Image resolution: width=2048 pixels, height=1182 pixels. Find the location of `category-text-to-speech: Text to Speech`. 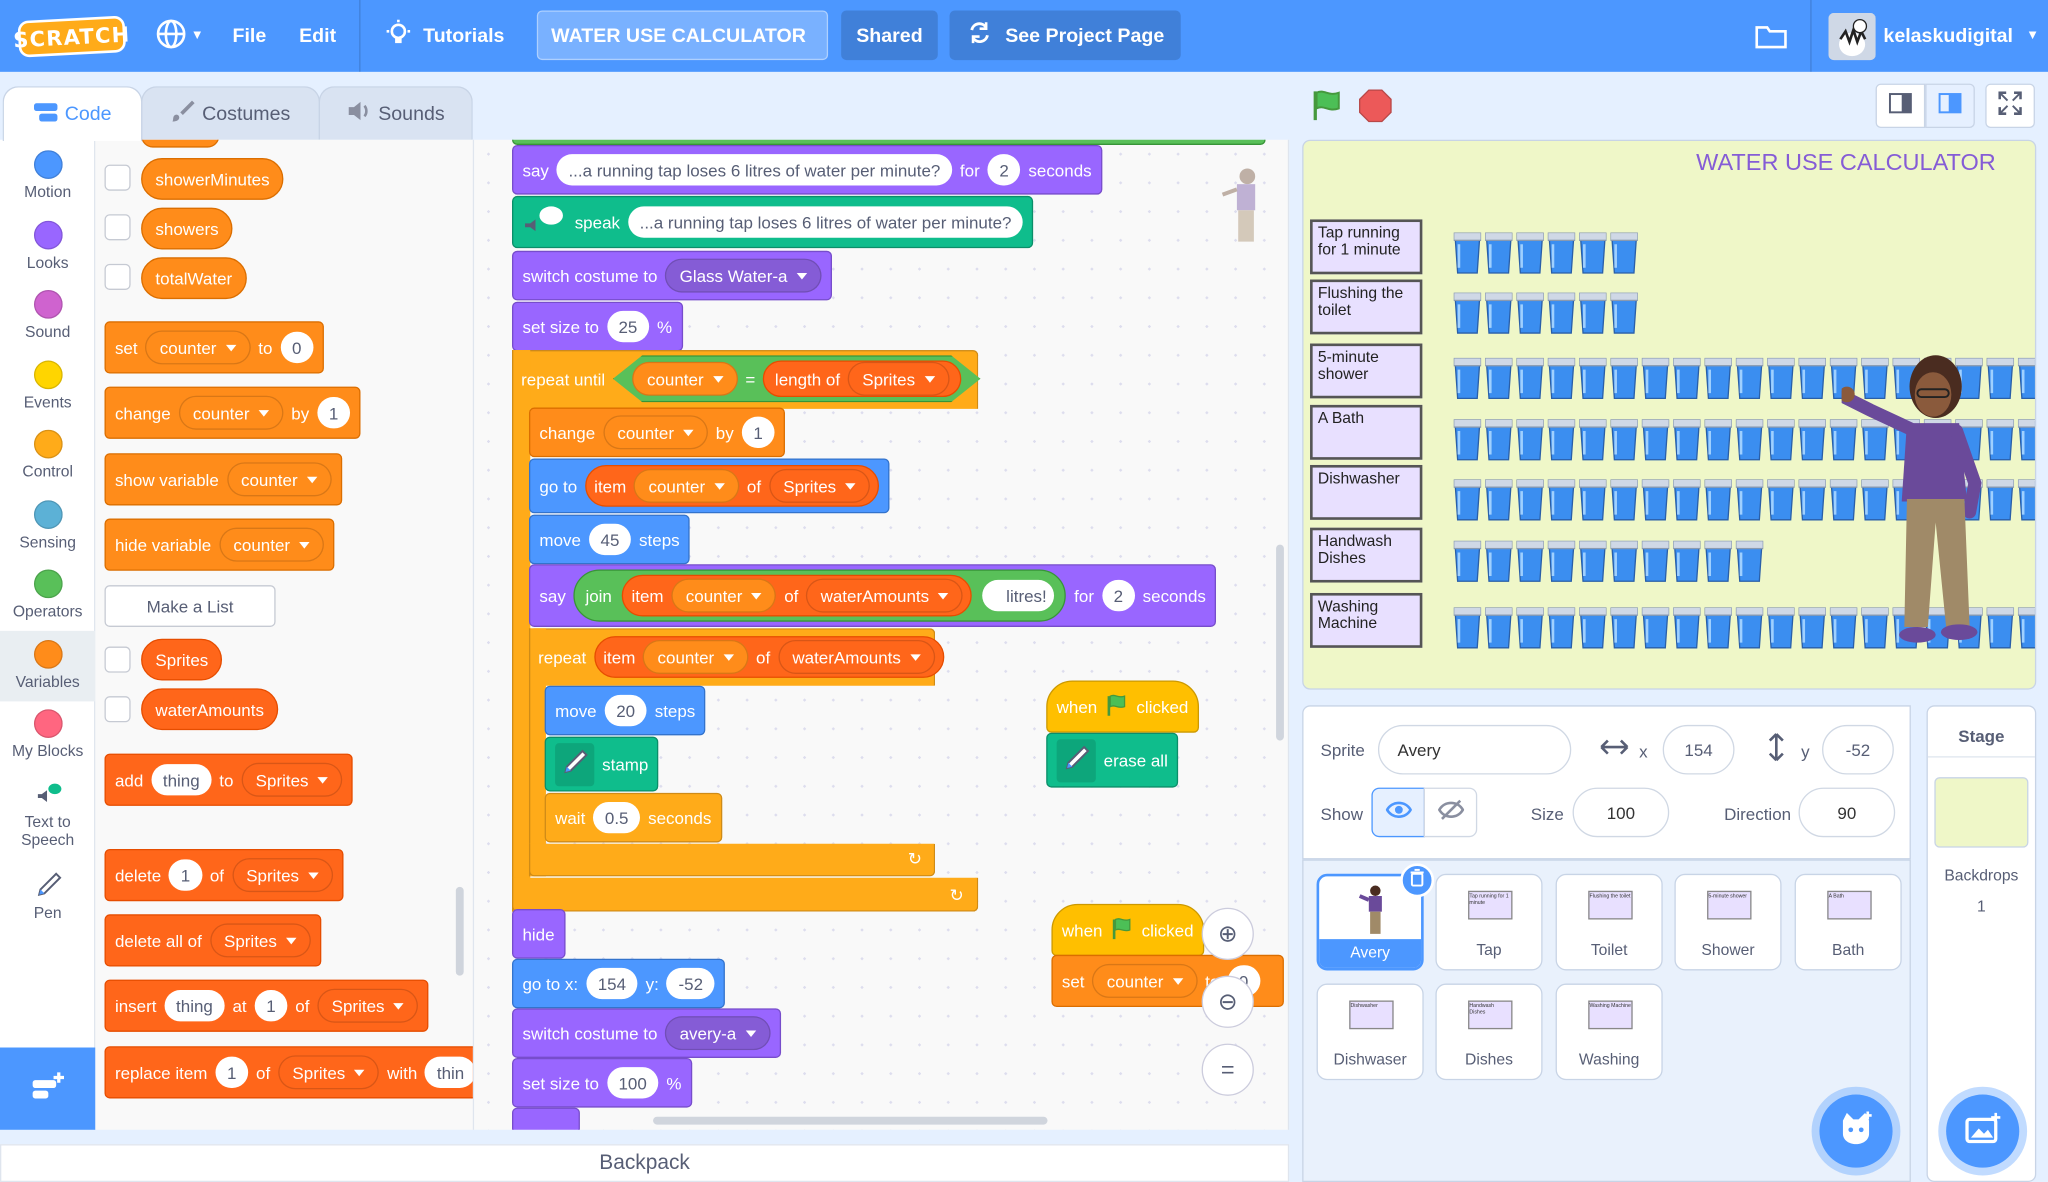

category-text-to-speech: Text to Speech is located at coordinates (47, 814).